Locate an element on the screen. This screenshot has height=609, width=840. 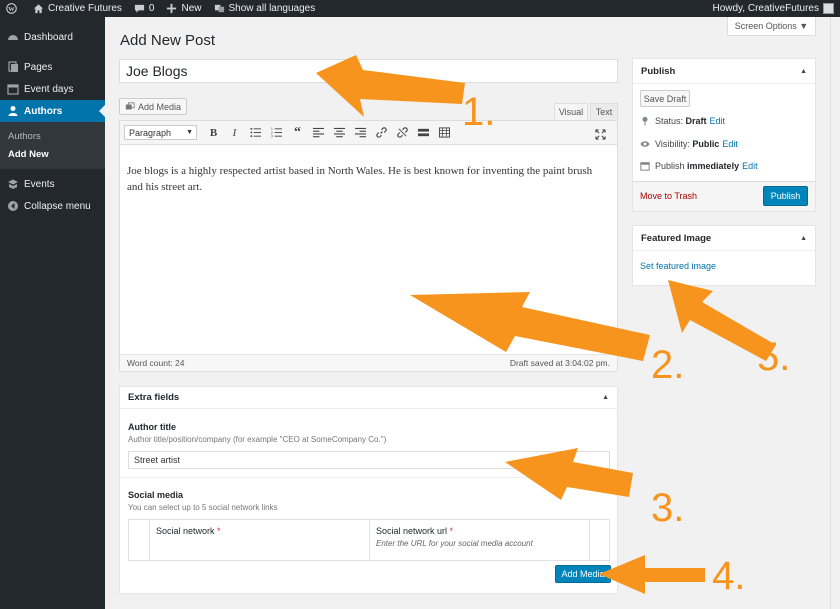
sidebar-item-label: Dashboard is located at coordinates (48, 37).